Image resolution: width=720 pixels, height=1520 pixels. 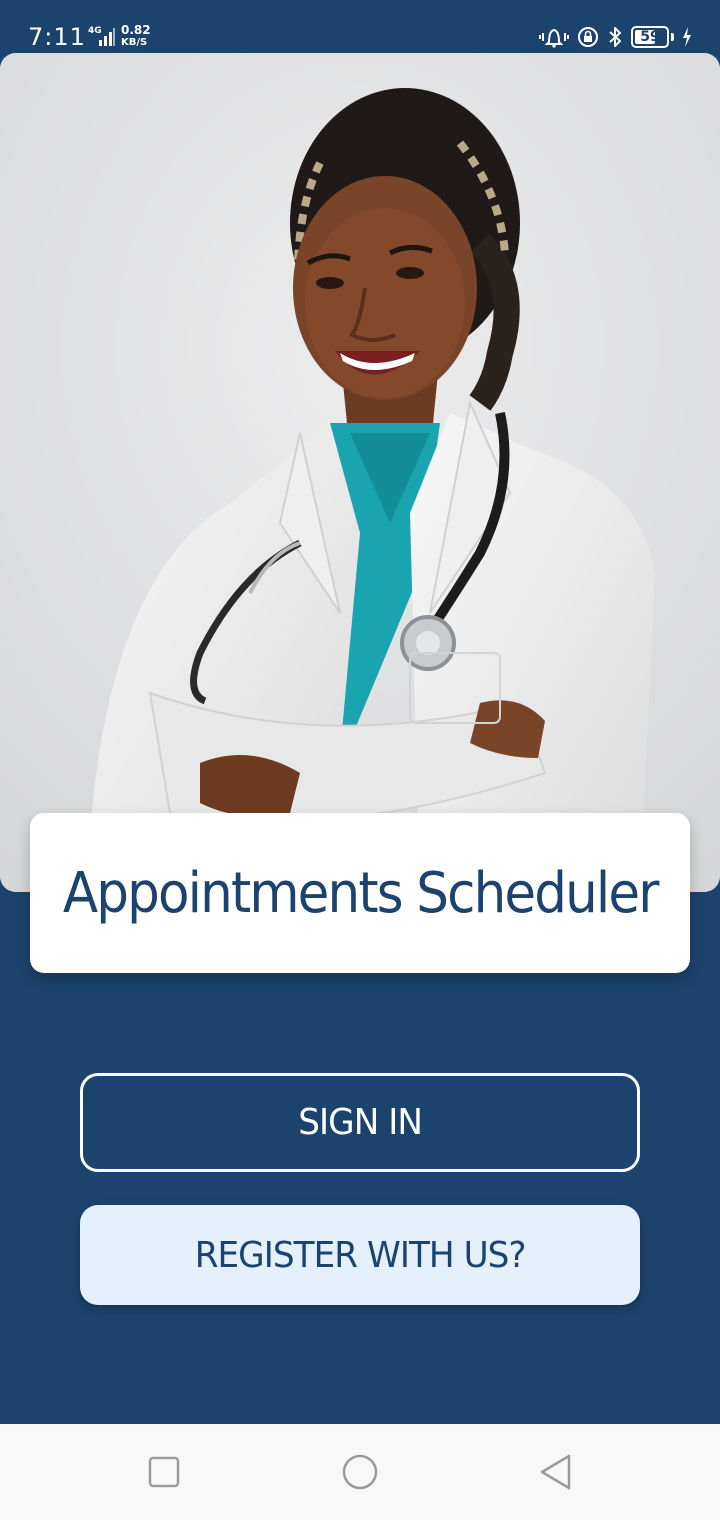 I want to click on system-navigation-bar, so click(x=360, y=1472).